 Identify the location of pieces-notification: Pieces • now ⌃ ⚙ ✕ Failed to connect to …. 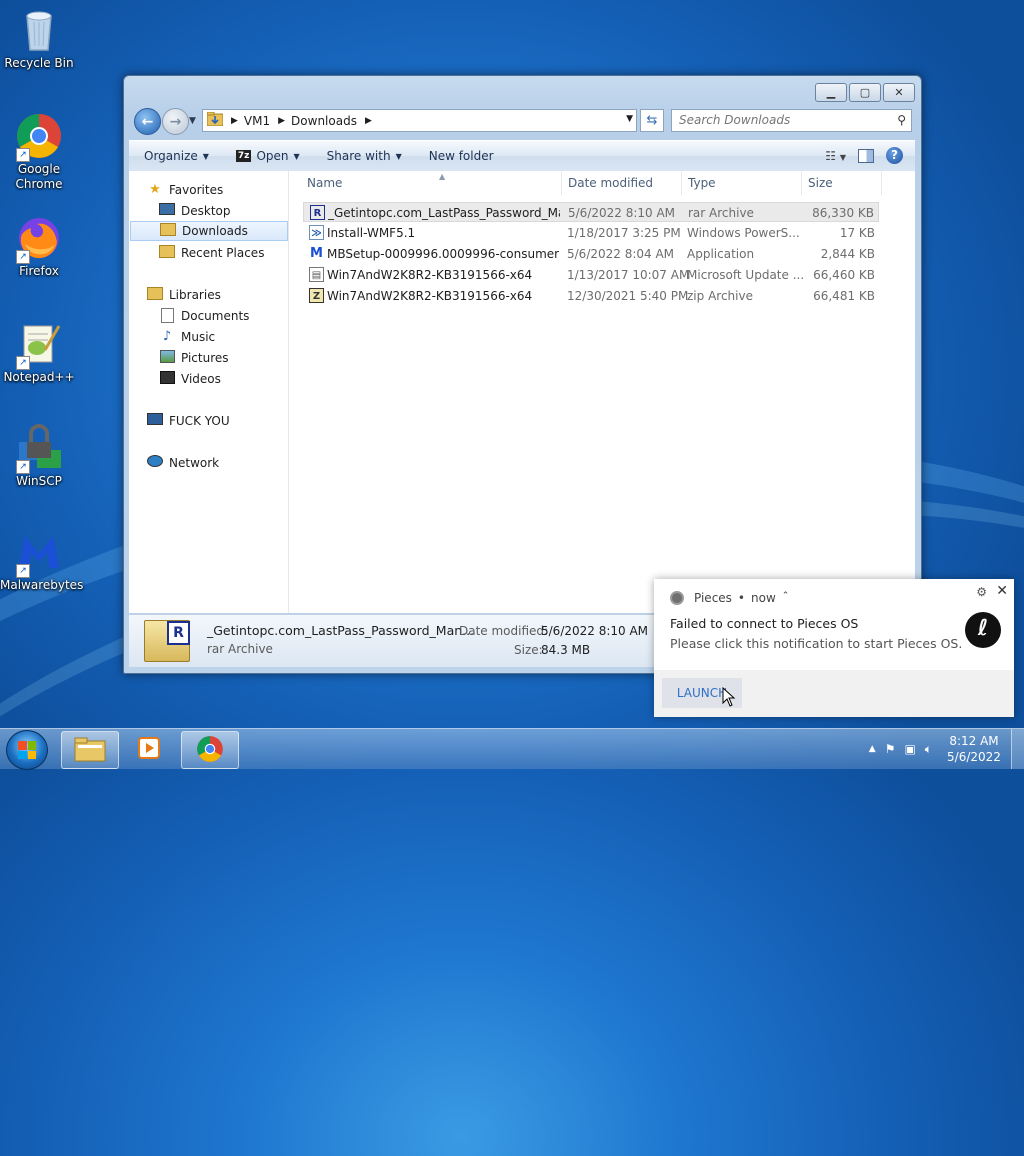
(834, 648).